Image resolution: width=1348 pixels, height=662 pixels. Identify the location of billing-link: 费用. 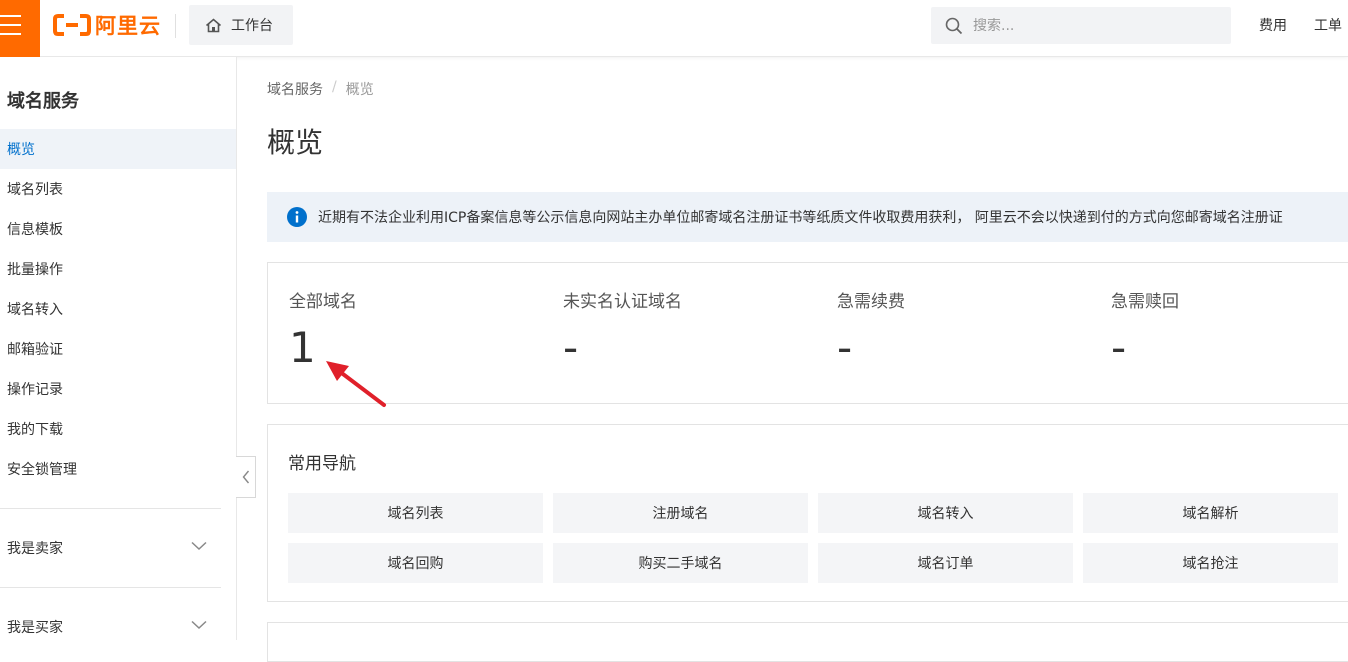
(1273, 25).